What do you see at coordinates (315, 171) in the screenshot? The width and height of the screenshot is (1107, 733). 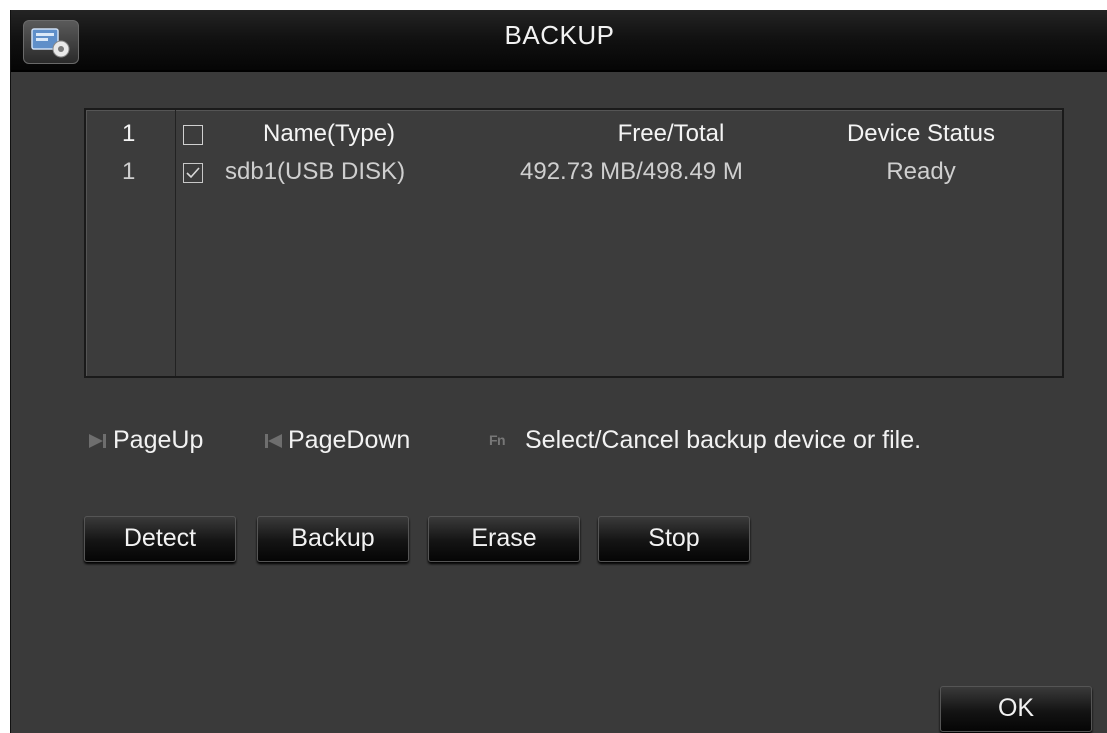 I see `row-device-name: sdb1(USB DISK)` at bounding box center [315, 171].